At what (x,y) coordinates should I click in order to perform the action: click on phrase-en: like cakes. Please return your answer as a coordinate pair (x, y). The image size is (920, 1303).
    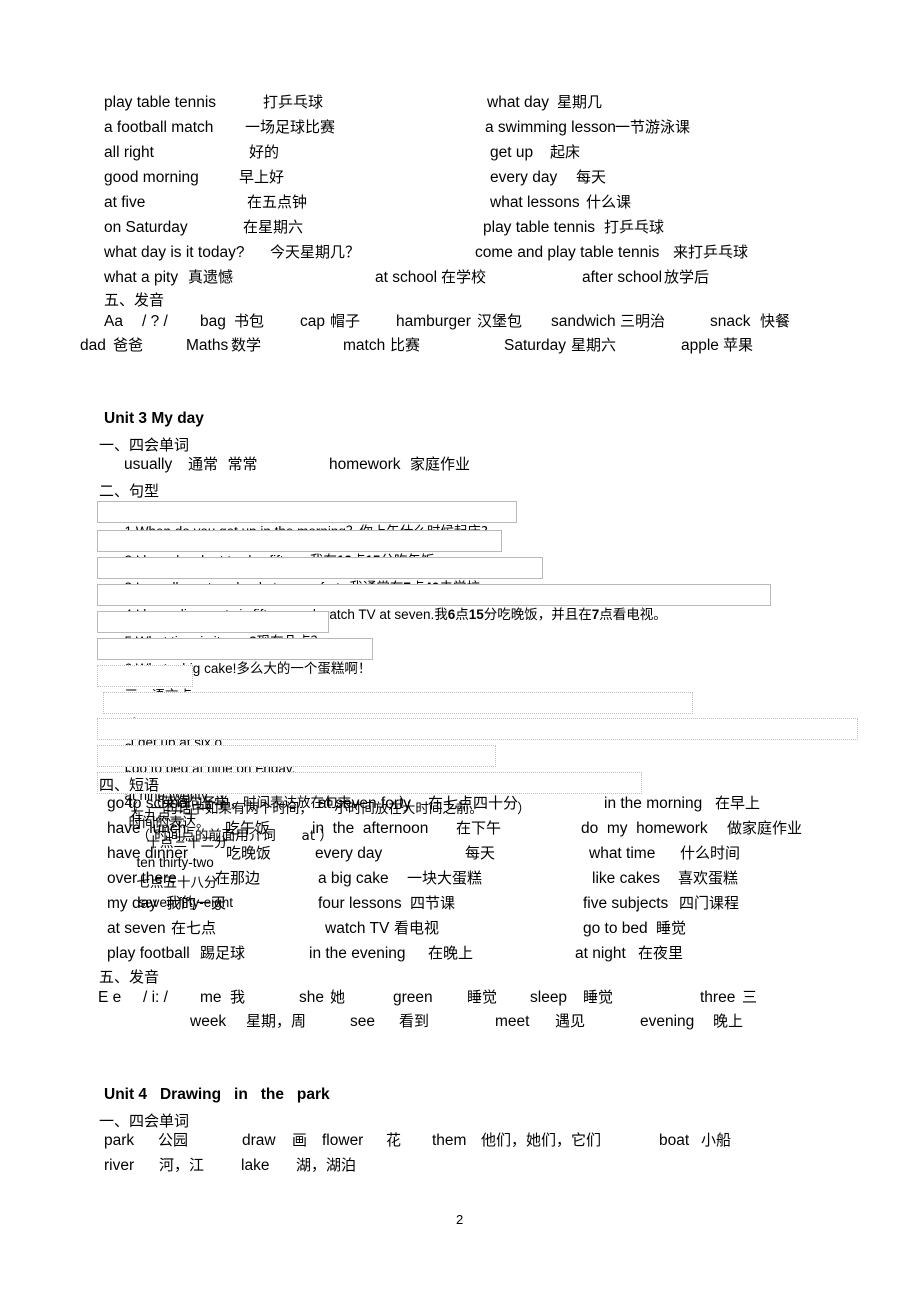
    Looking at the image, I should click on (626, 878).